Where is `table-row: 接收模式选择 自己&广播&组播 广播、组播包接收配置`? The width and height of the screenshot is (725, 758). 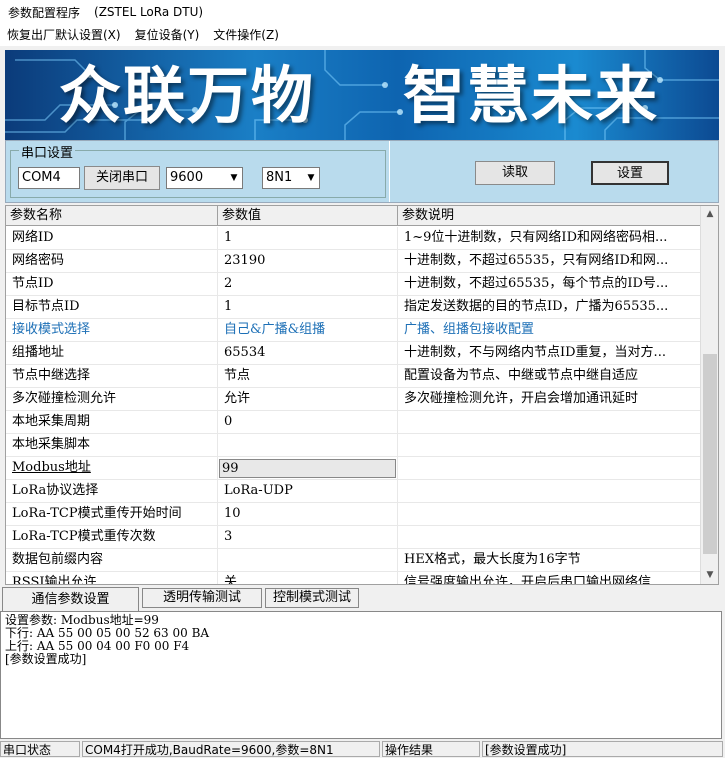
table-row: 接收模式选择 自己&广播&组播 广播、组播包接收配置 is located at coordinates (353, 330).